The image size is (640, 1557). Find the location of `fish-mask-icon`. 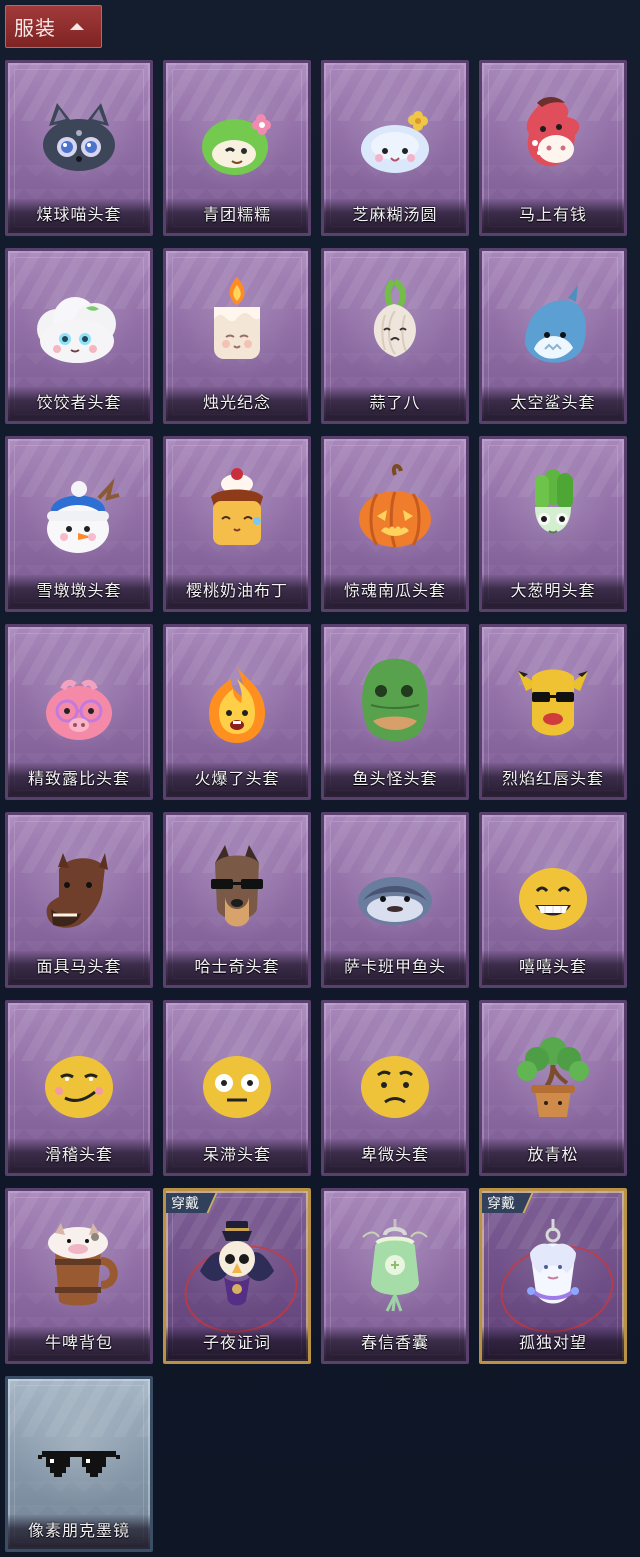

fish-mask-icon is located at coordinates (395, 891).